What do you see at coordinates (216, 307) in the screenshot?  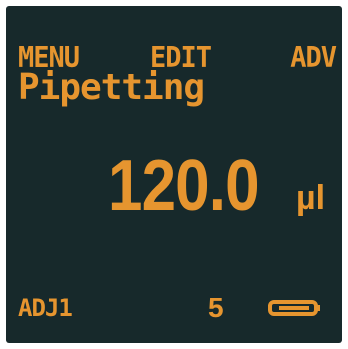 I see `cycle-count: 5` at bounding box center [216, 307].